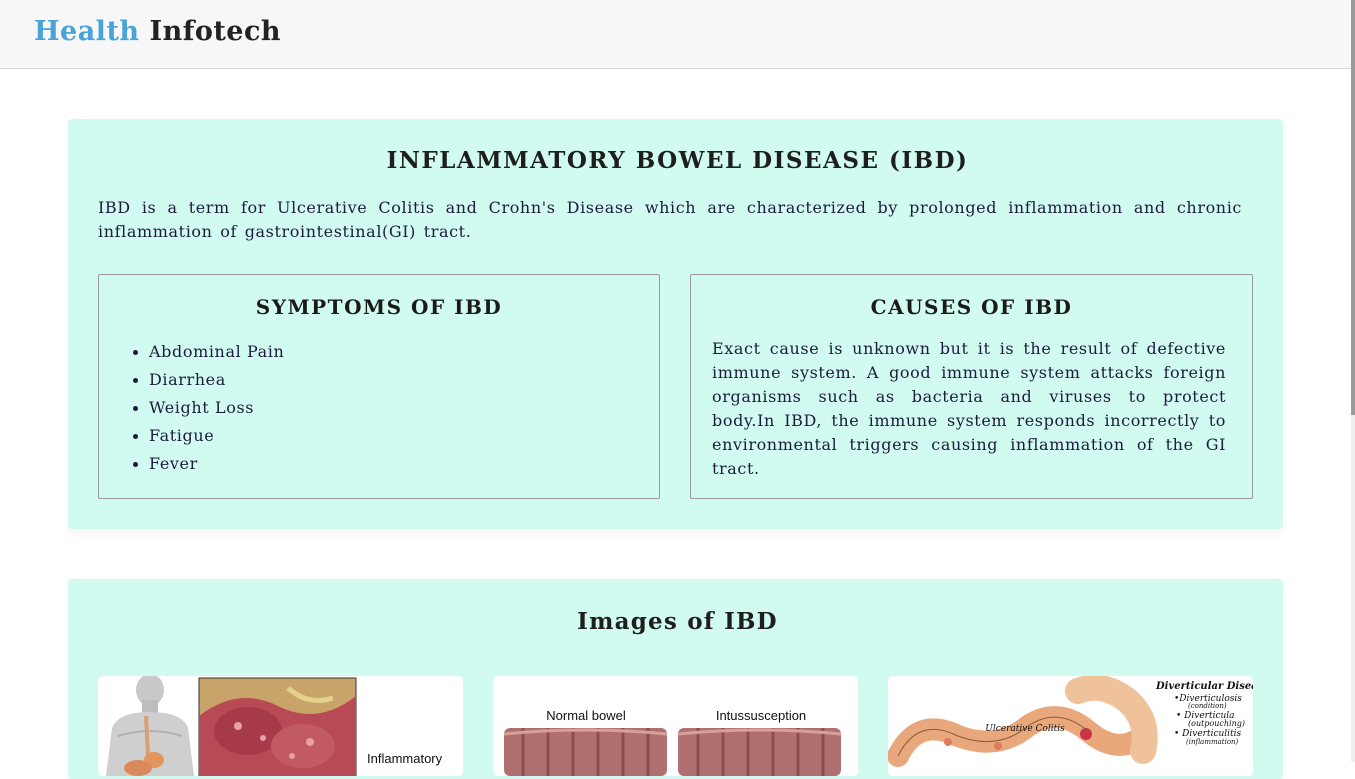 The image size is (1355, 779). Describe the element at coordinates (675, 34) in the screenshot. I see `navbar: Health Infotech` at that location.